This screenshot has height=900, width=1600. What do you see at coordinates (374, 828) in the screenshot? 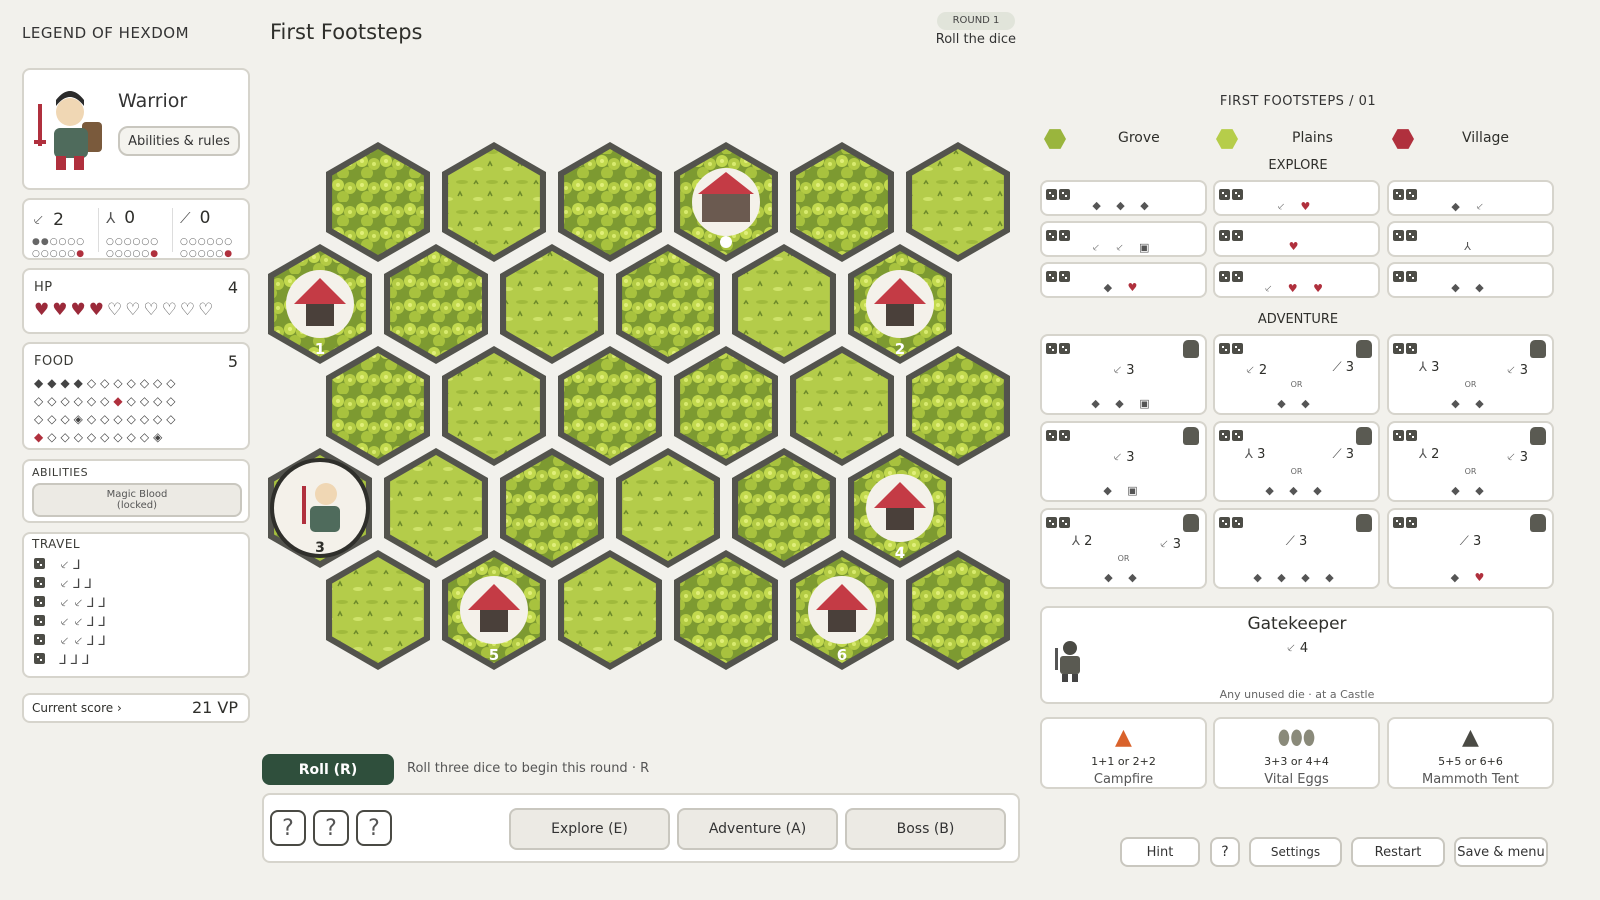
I see `die-slot-3: ?` at bounding box center [374, 828].